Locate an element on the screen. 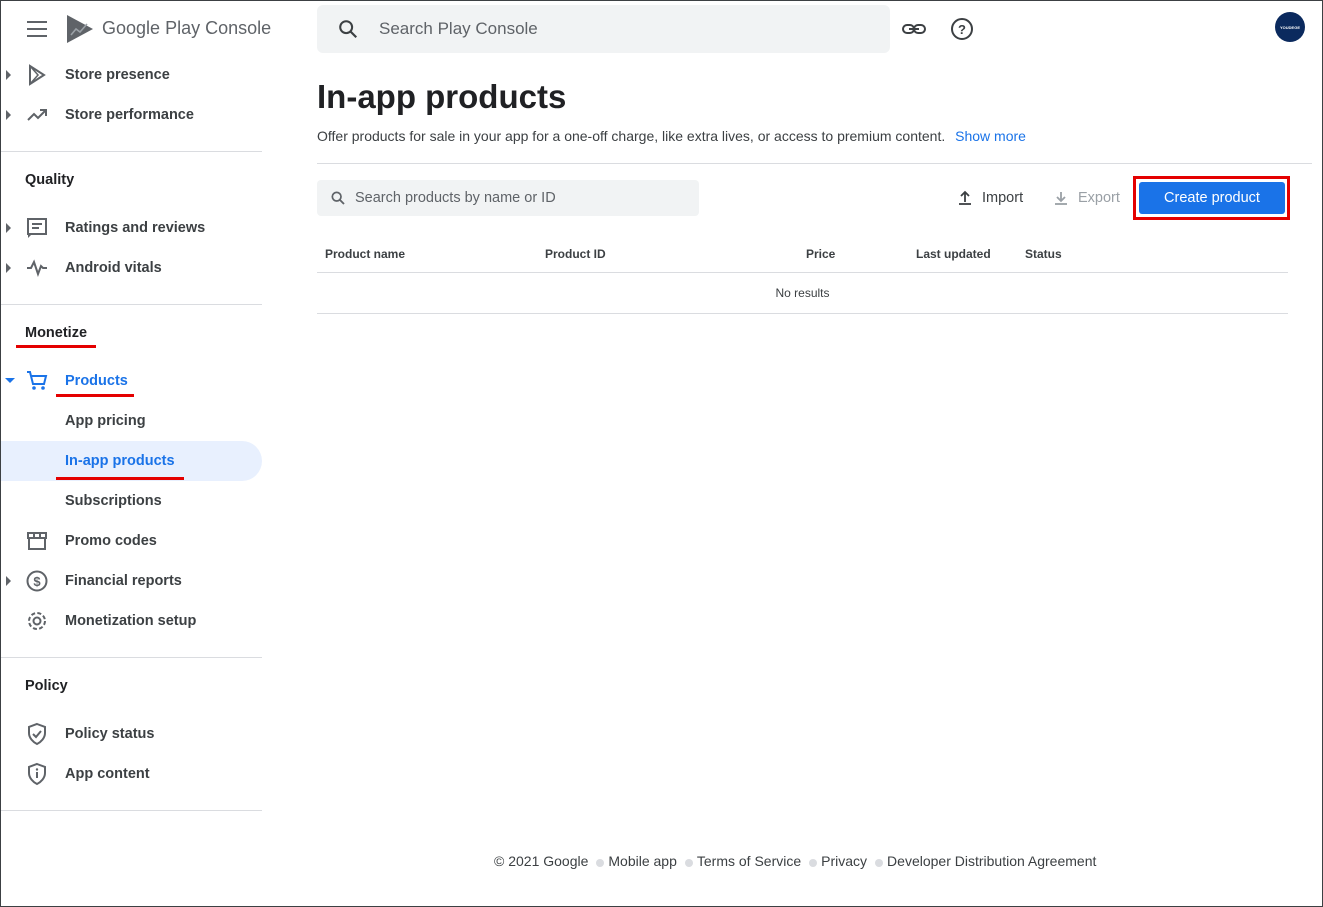  table-header-divider is located at coordinates (802, 272).